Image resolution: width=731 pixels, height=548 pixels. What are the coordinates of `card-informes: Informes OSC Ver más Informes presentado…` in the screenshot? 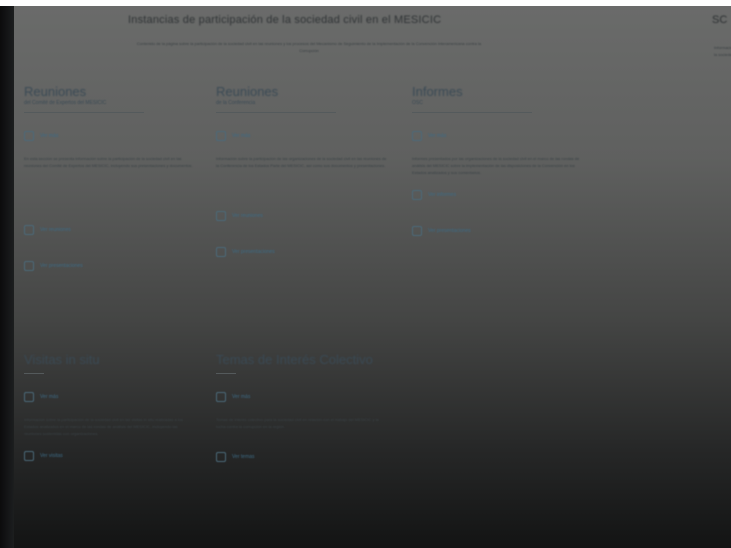 It's located at (498, 160).